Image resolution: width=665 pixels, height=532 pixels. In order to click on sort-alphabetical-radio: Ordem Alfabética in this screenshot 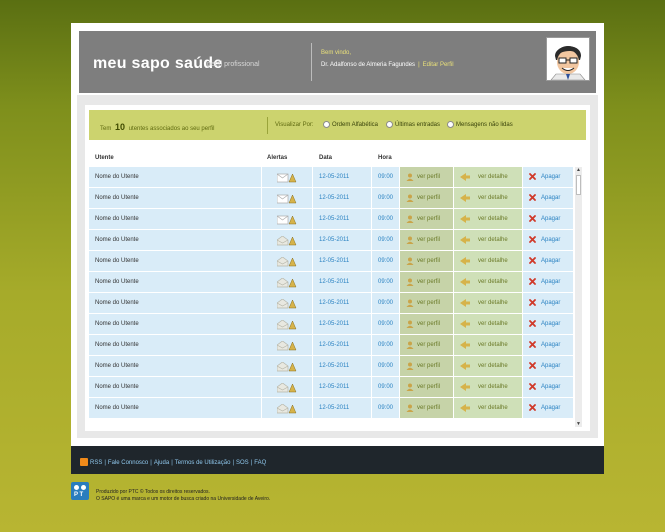, I will do `click(350, 124)`.